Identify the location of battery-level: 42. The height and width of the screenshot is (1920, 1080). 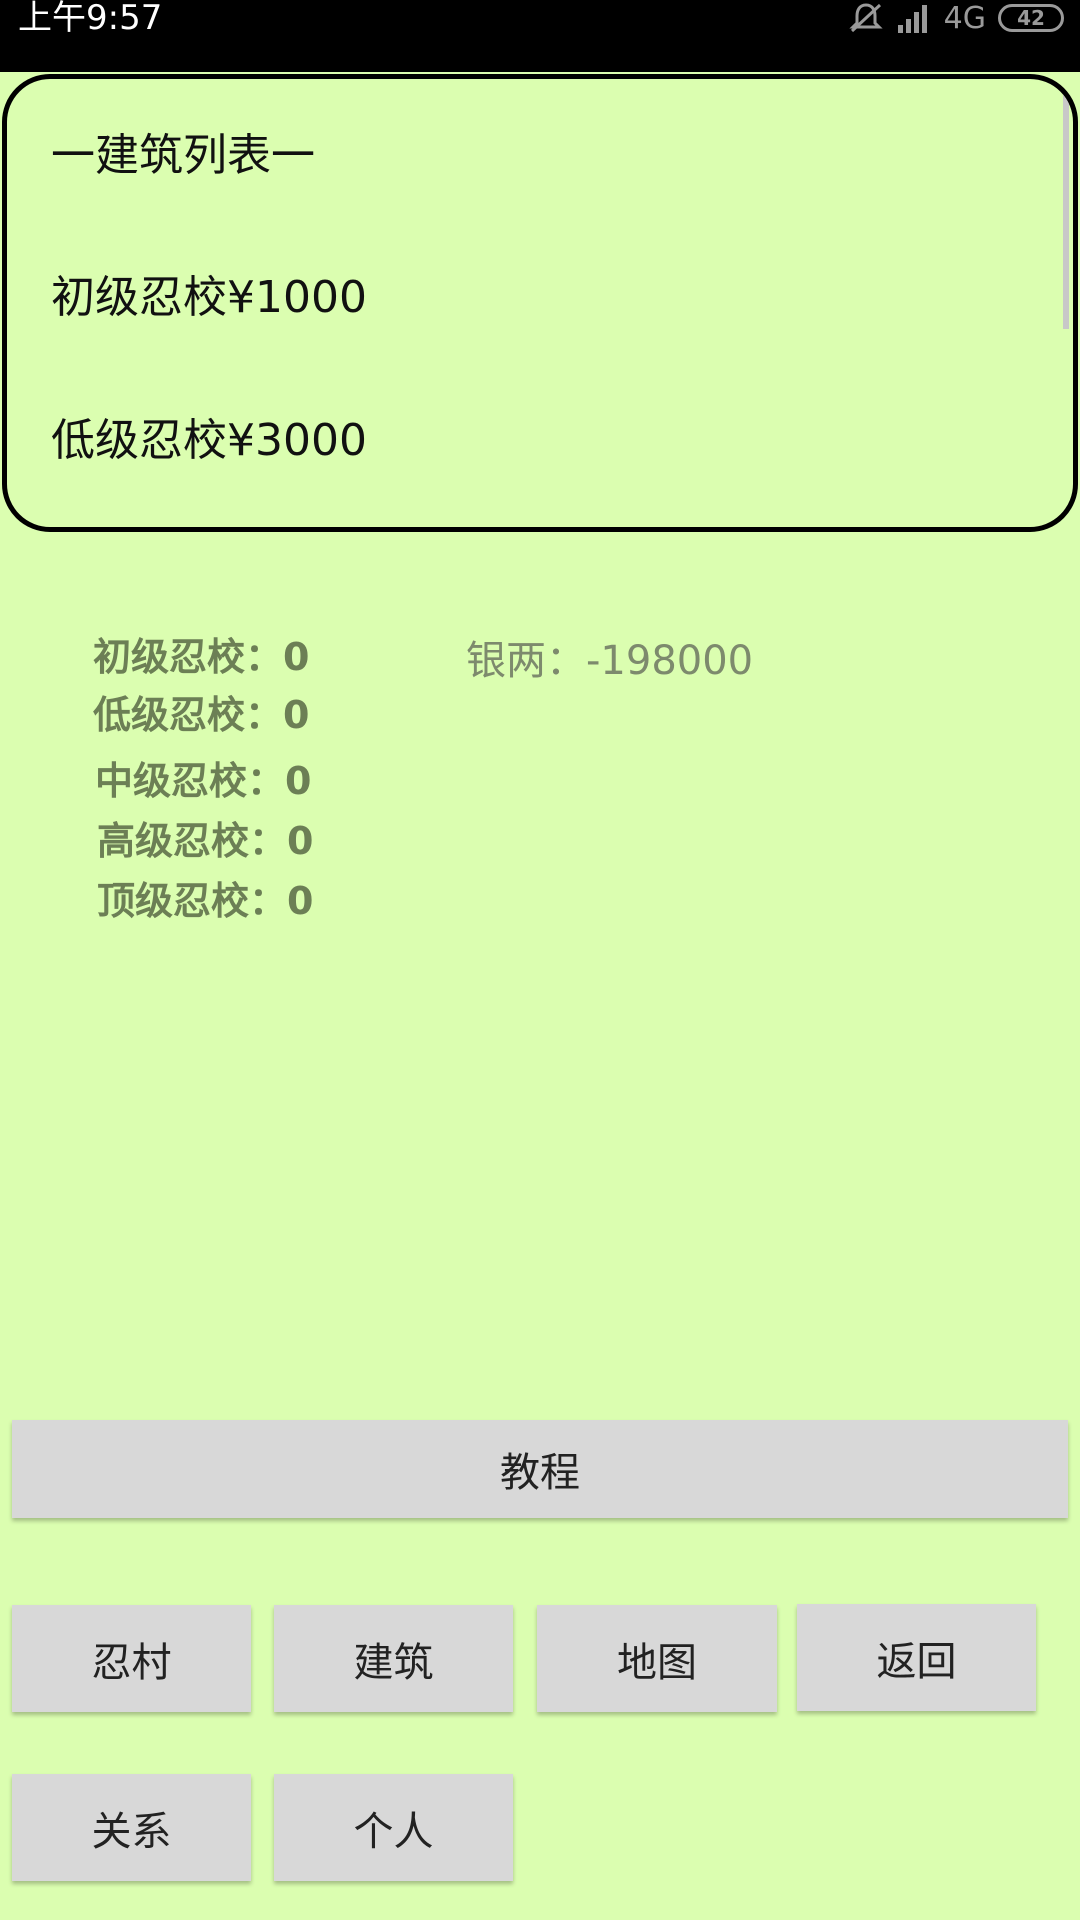
(1031, 18).